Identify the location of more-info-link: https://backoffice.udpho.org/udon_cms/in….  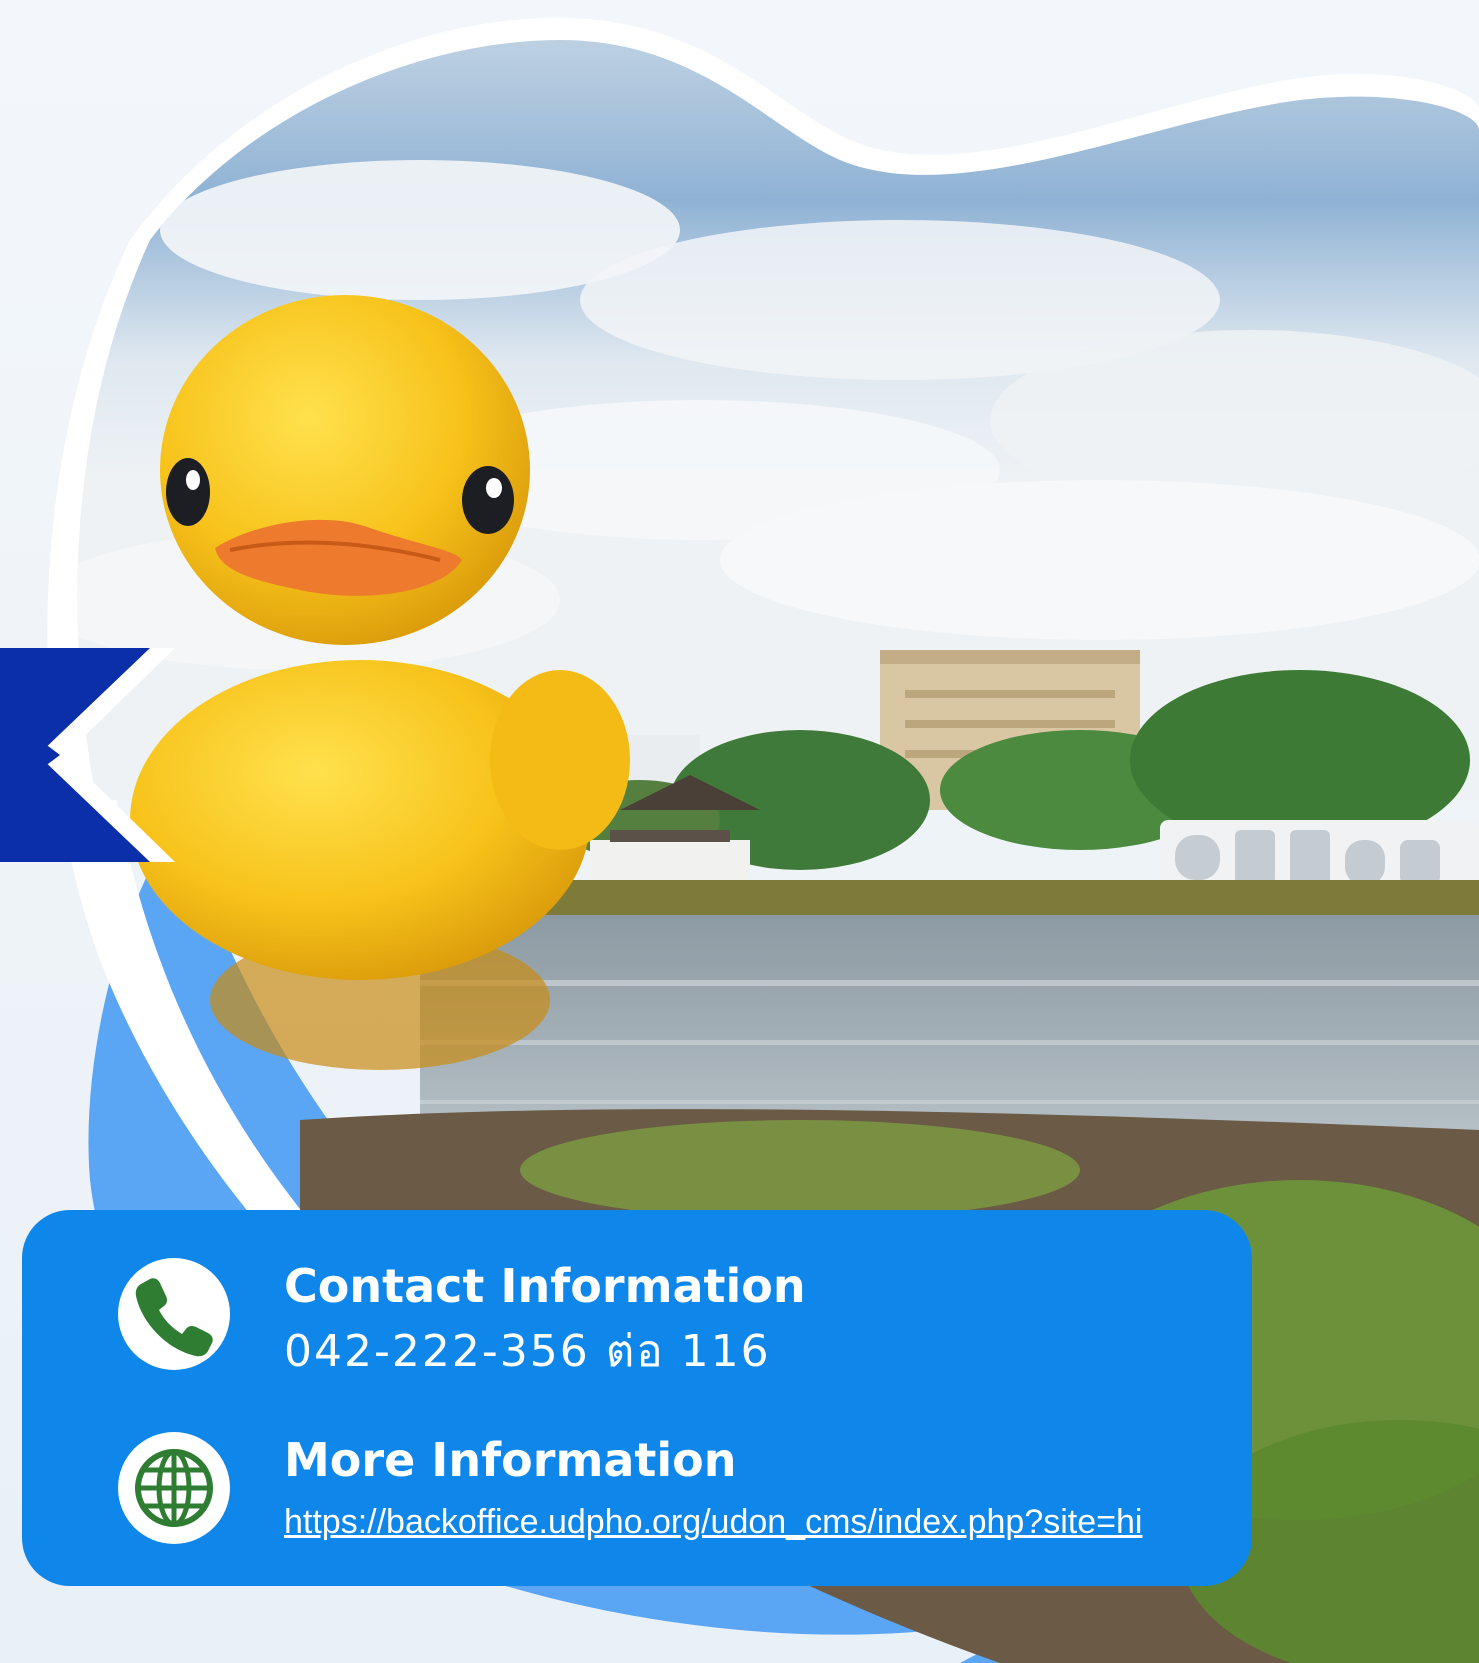
(713, 1522).